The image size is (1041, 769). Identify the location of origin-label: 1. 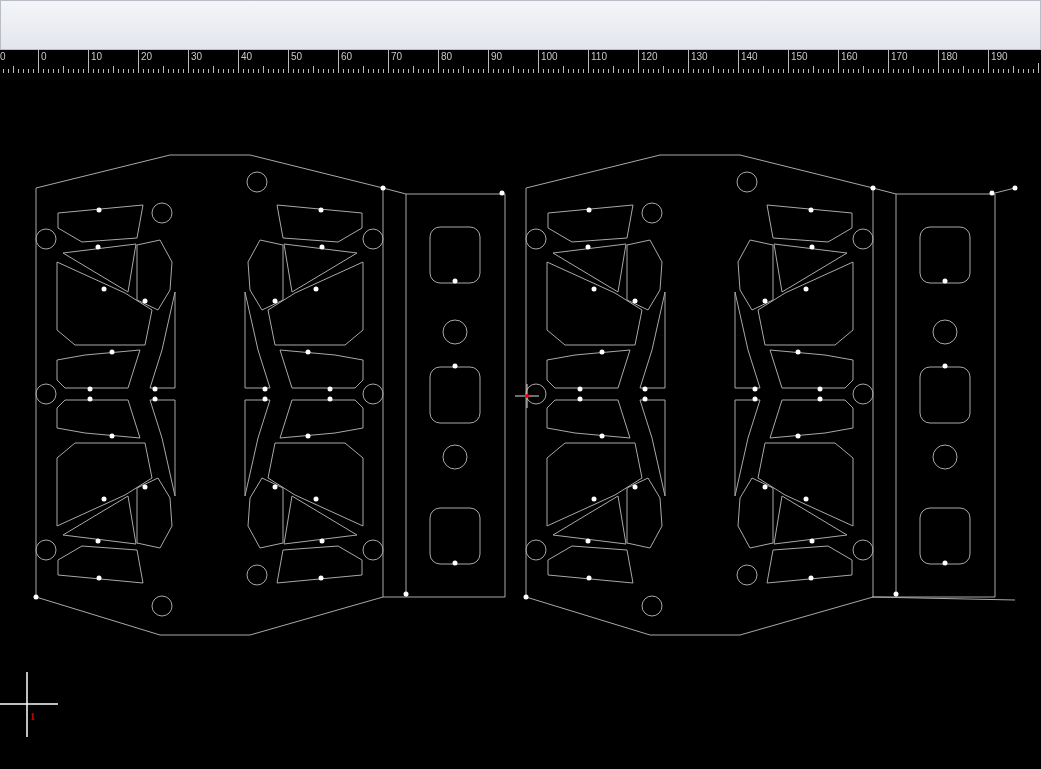
(33, 716).